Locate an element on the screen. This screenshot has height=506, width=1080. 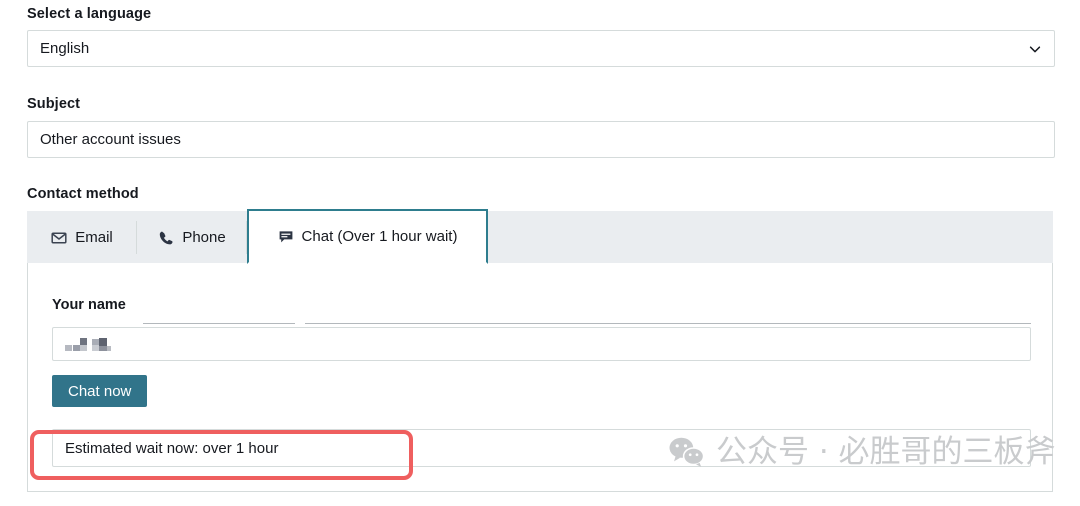
watermark-text: 公众号 · 必胜哥的三板斧 is located at coordinates (886, 451).